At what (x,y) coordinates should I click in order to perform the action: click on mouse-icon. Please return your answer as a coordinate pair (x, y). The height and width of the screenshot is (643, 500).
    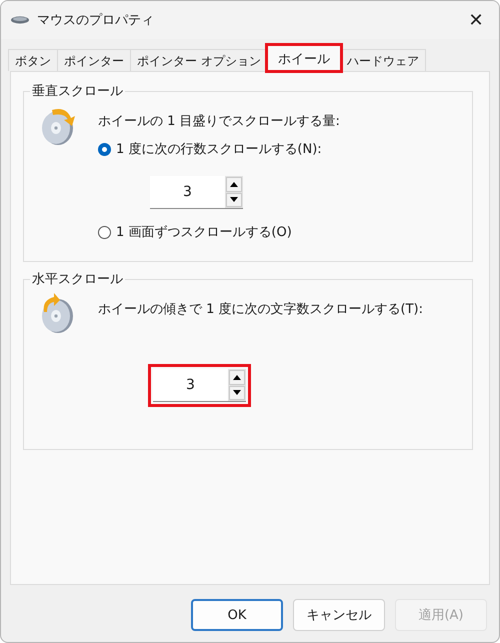
    Looking at the image, I should click on (20, 20).